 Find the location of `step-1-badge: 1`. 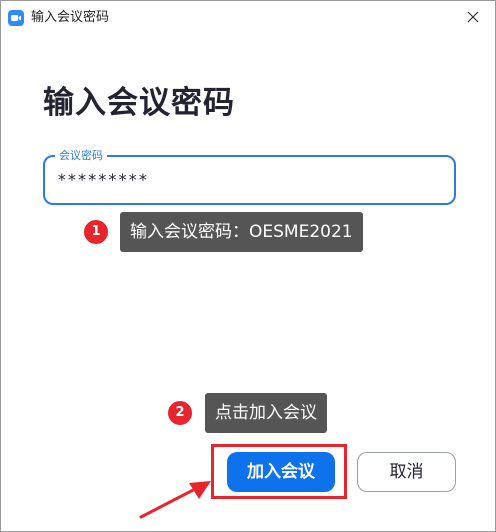

step-1-badge: 1 is located at coordinates (96, 232).